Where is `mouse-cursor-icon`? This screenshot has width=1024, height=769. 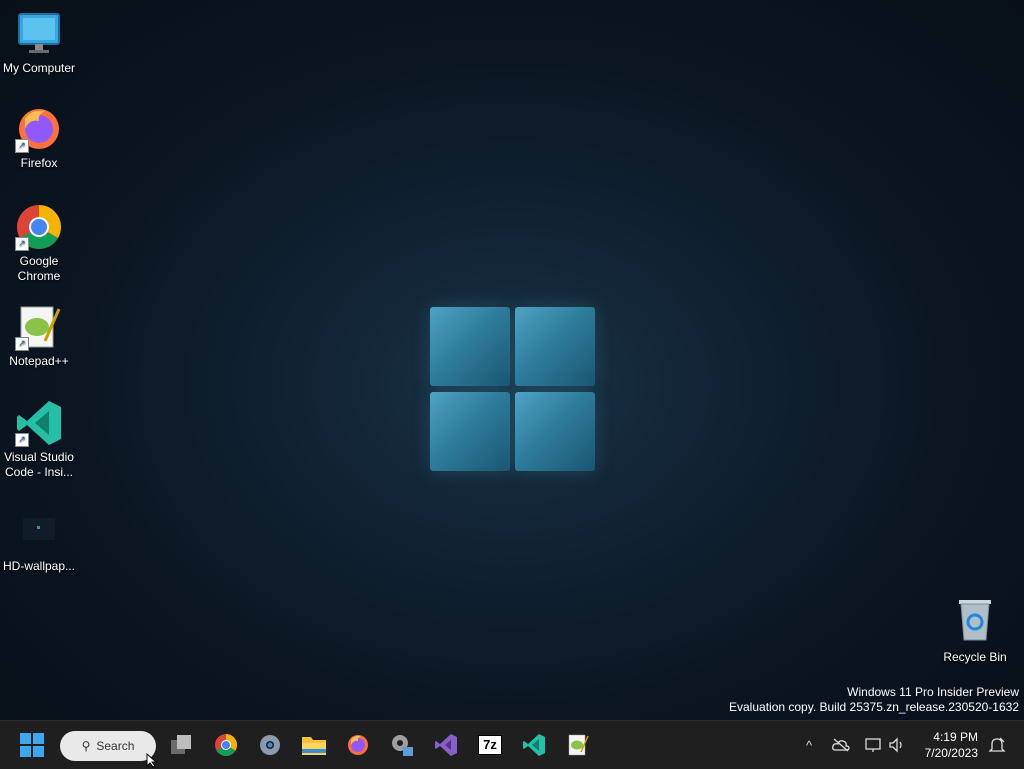
mouse-cursor-icon is located at coordinates (152, 760).